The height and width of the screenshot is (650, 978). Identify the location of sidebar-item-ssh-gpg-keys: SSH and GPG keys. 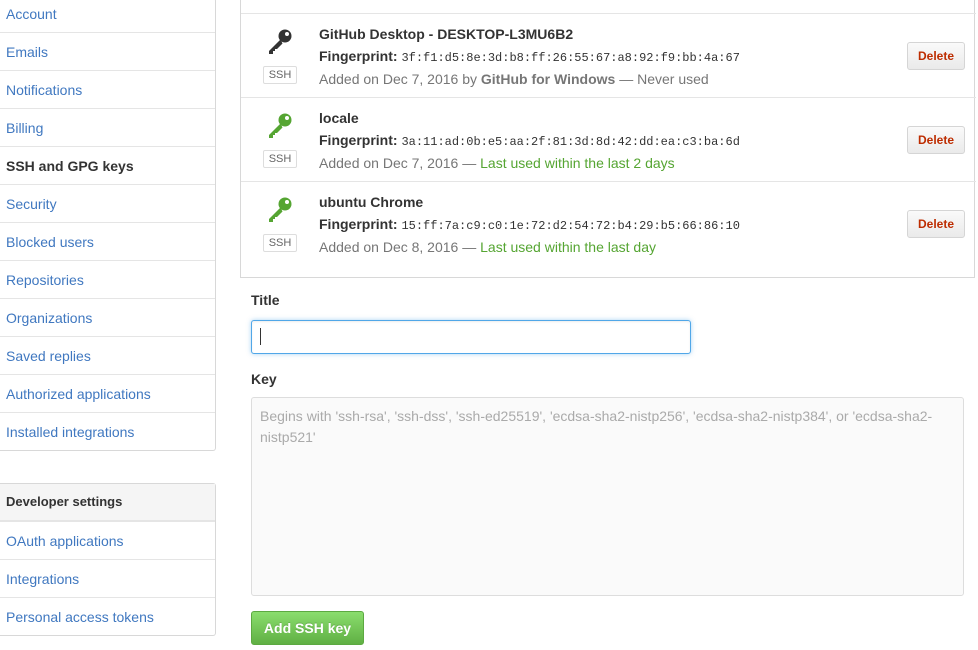
(107, 165).